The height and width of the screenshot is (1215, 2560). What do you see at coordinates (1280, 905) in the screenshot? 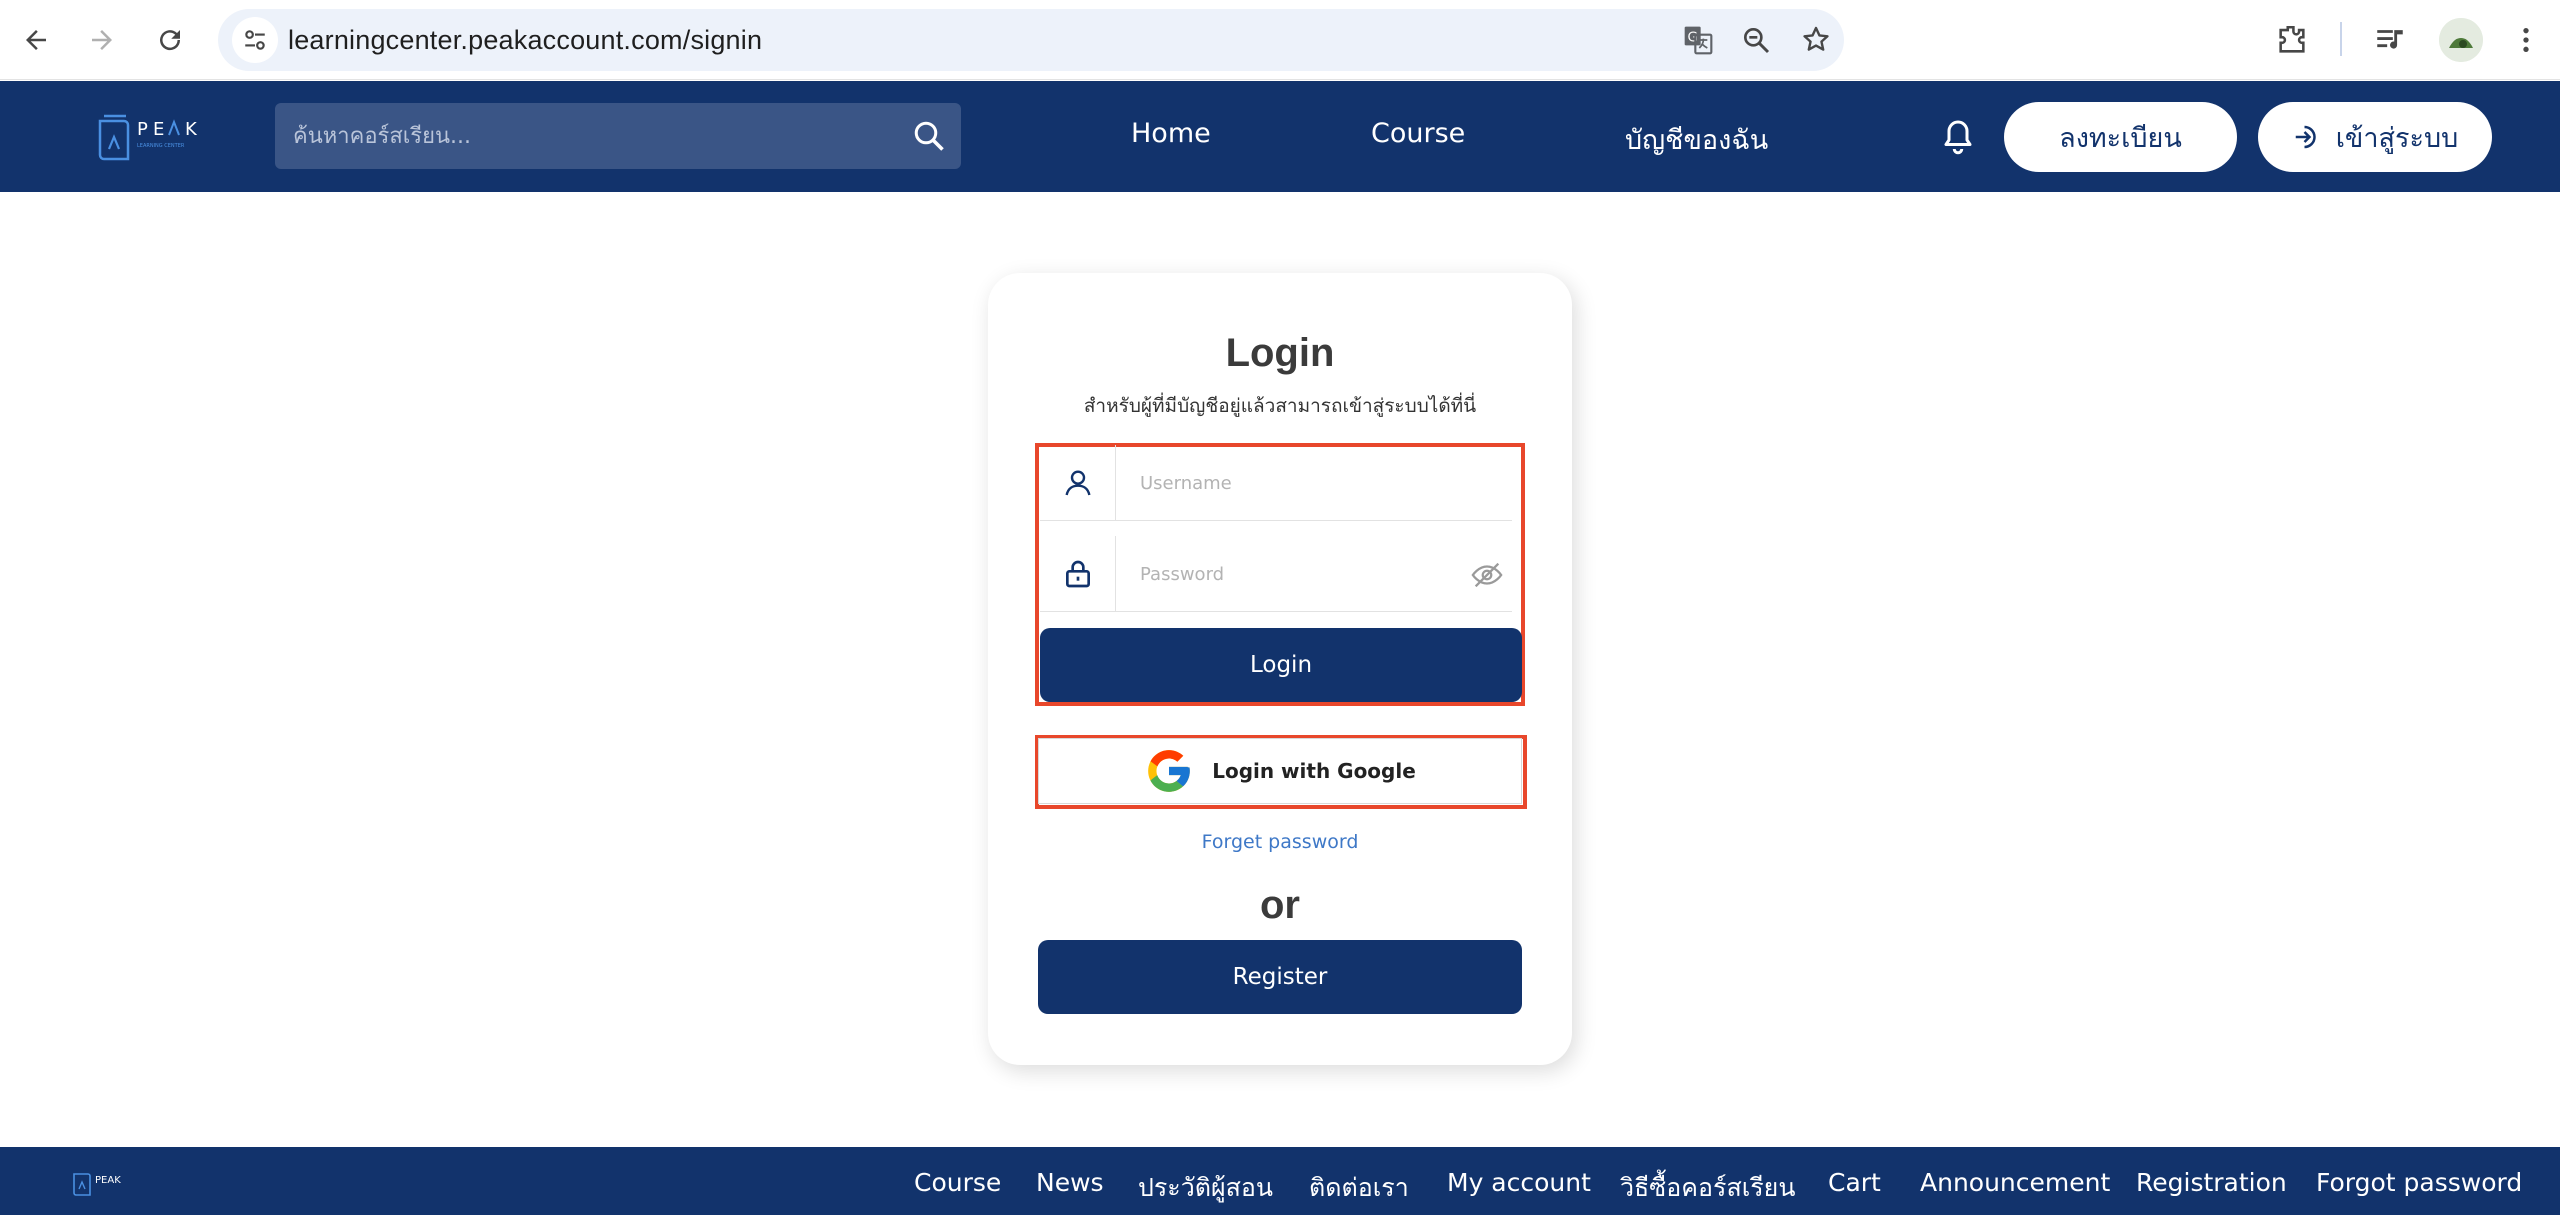
I see `or-divider: or` at bounding box center [1280, 905].